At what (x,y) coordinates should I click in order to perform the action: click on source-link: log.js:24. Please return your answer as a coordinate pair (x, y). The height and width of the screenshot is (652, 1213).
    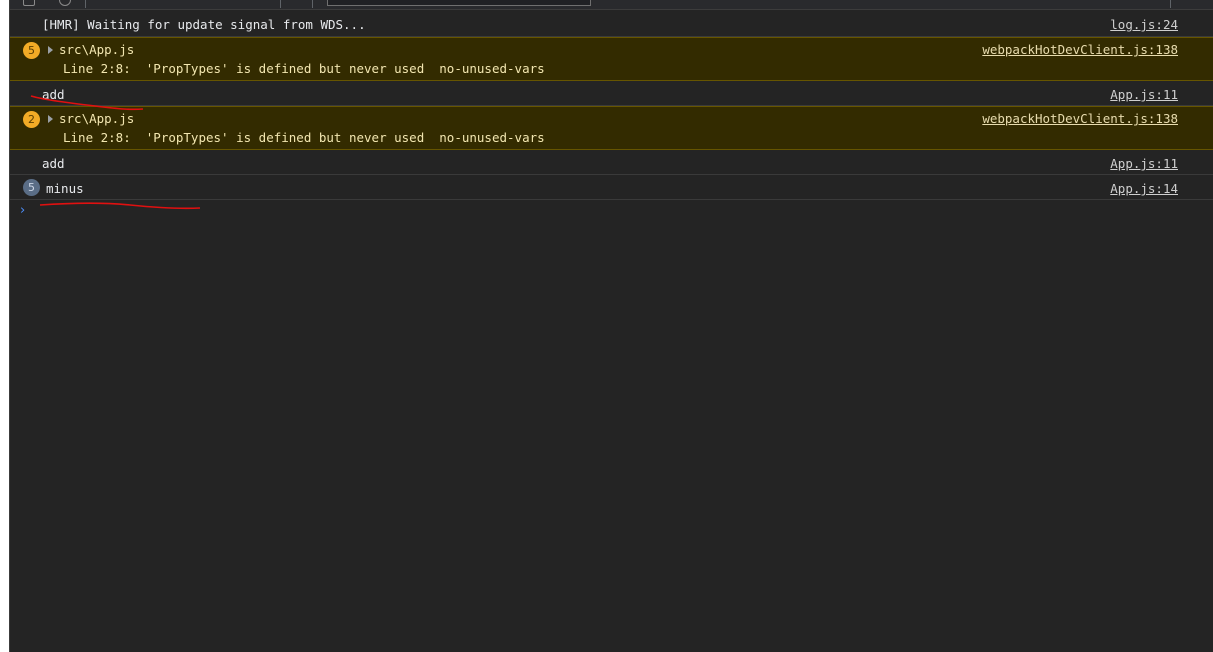
    Looking at the image, I should click on (1144, 24).